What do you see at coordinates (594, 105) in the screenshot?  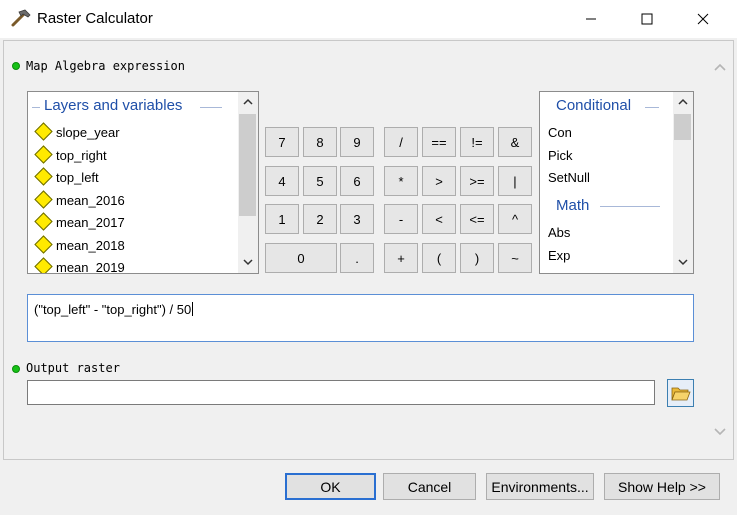 I see `conditional-header: Conditional` at bounding box center [594, 105].